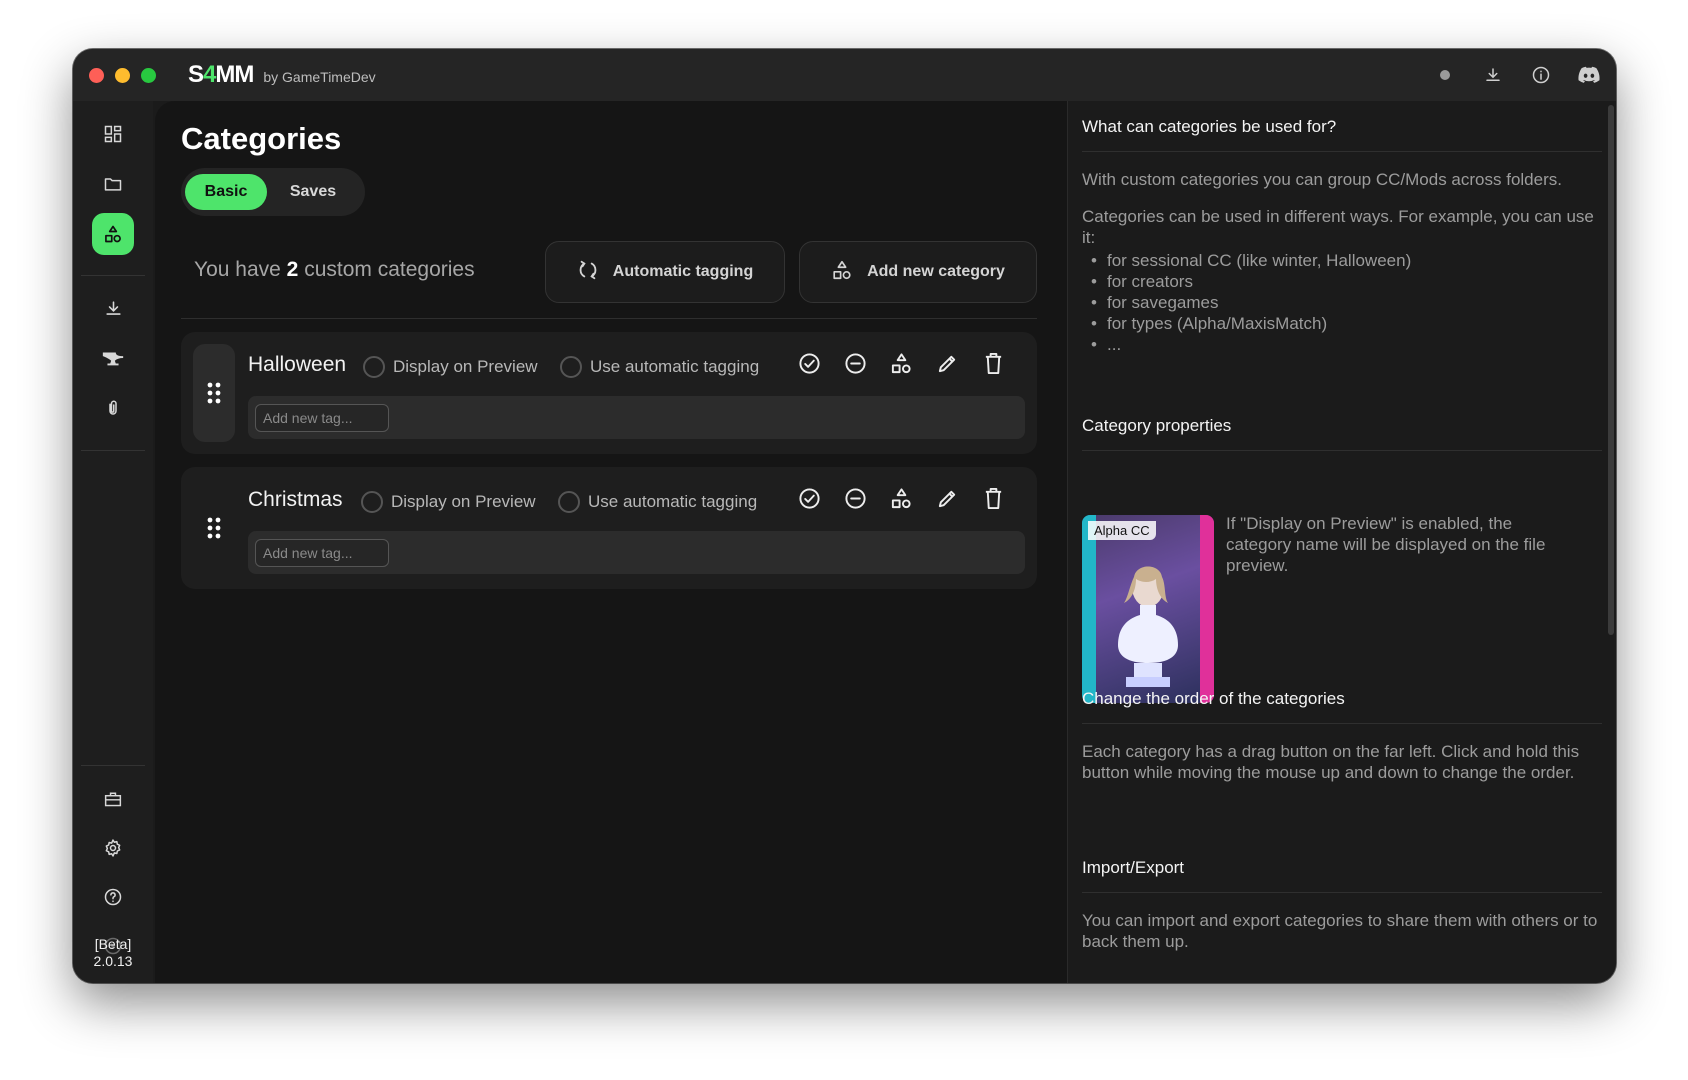 The image size is (1688, 1080). What do you see at coordinates (609, 318) in the screenshot?
I see `content-divider` at bounding box center [609, 318].